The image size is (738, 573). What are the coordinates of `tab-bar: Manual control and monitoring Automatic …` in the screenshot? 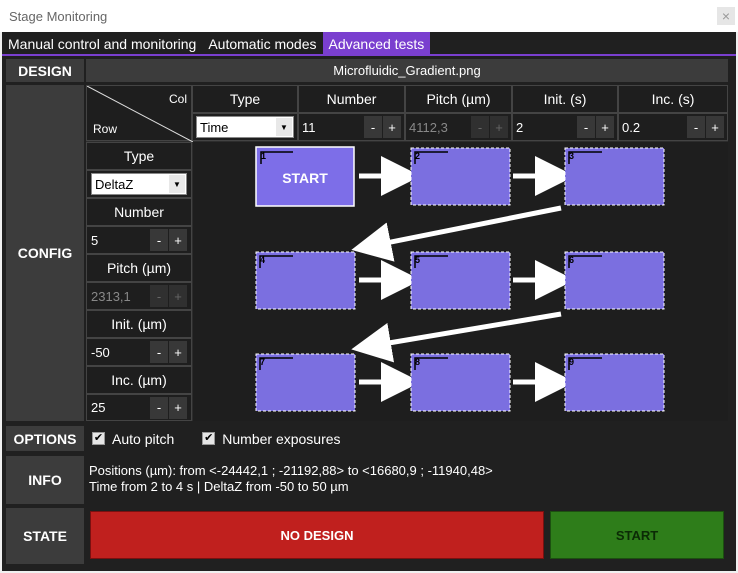 It's located at (369, 43).